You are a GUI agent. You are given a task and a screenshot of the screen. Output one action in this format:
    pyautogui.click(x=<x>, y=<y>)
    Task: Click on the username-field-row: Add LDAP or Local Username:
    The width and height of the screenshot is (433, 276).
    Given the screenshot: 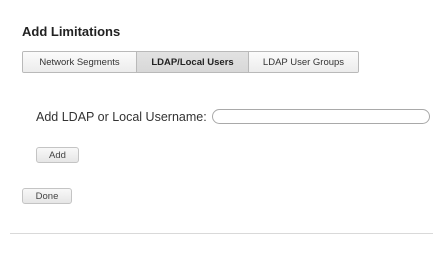 What is the action you would take?
    pyautogui.click(x=233, y=116)
    